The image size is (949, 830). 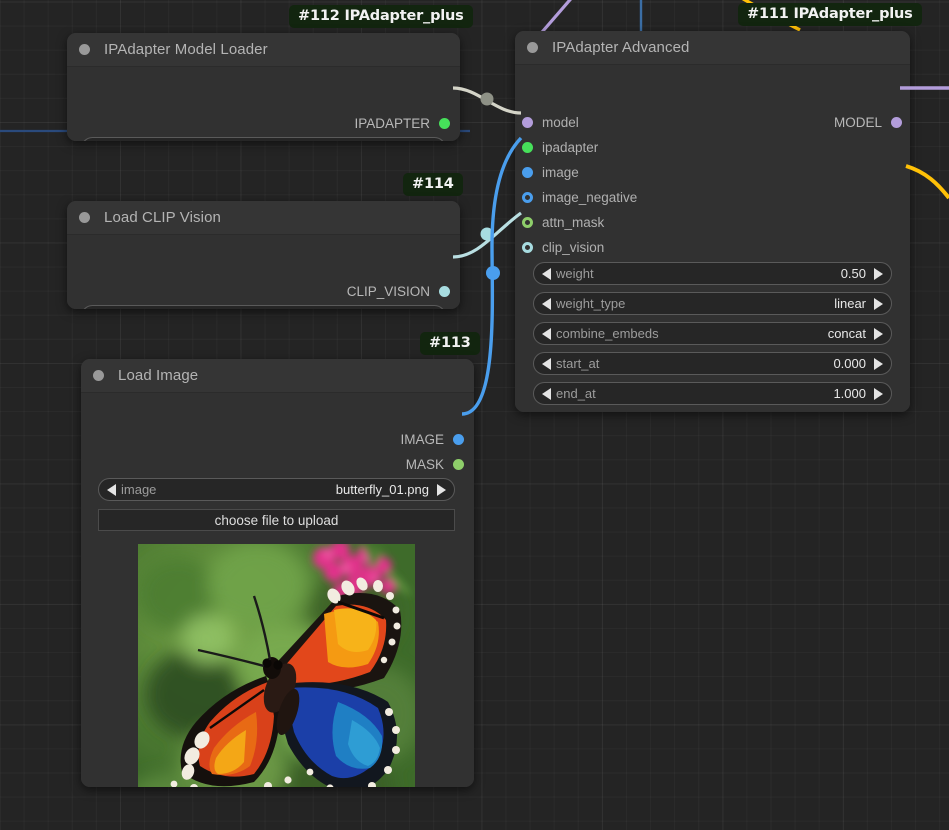 I want to click on butterfly-preview-graphic, so click(x=276, y=665).